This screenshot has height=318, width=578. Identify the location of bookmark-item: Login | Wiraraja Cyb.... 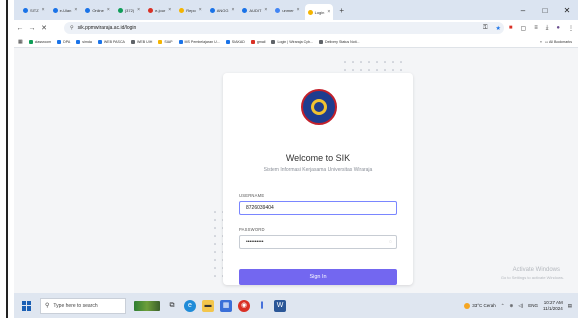
(292, 41).